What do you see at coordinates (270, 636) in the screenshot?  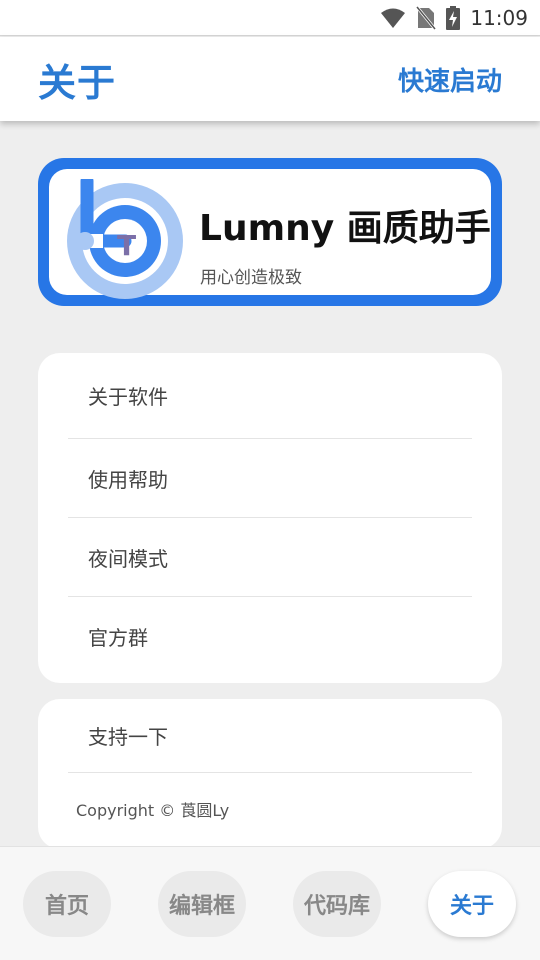 I see `menu-item-official-group: 官方群` at bounding box center [270, 636].